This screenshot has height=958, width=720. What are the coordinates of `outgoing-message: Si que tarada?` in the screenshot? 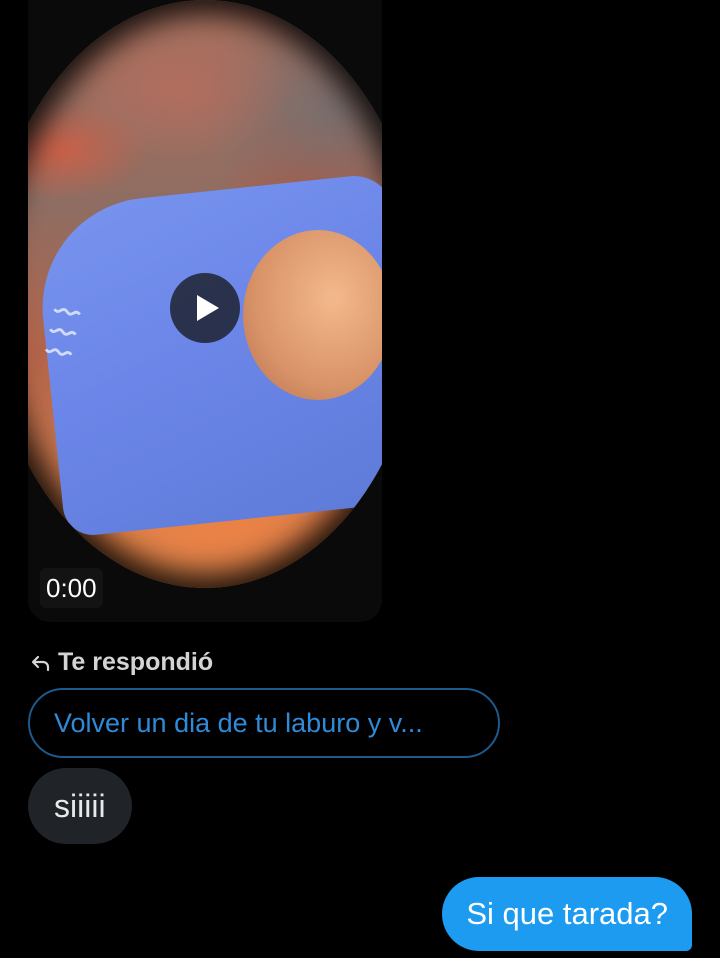 It's located at (567, 914).